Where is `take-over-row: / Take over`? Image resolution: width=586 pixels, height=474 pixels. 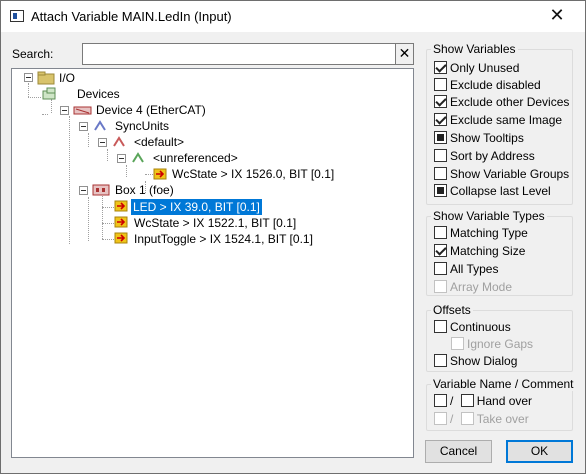 take-over-row: / Take over is located at coordinates (481, 420).